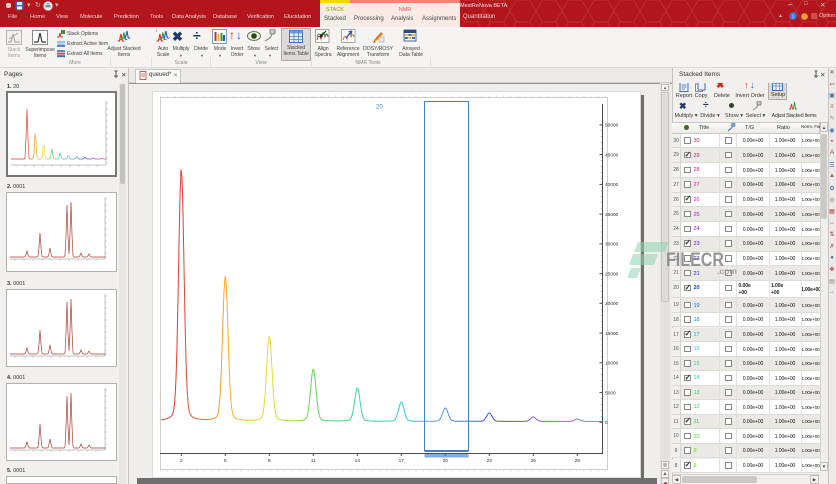 The height and width of the screenshot is (484, 836). I want to click on svg-text: 17, so click(402, 461).